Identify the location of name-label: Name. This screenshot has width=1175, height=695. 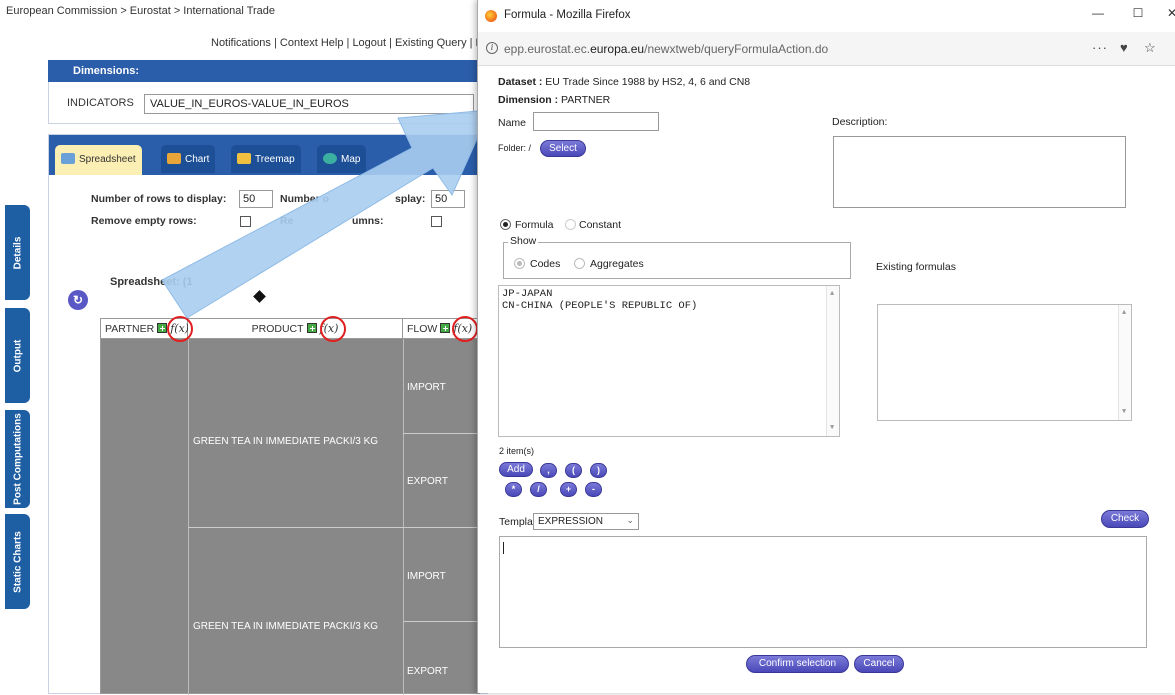
(512, 123).